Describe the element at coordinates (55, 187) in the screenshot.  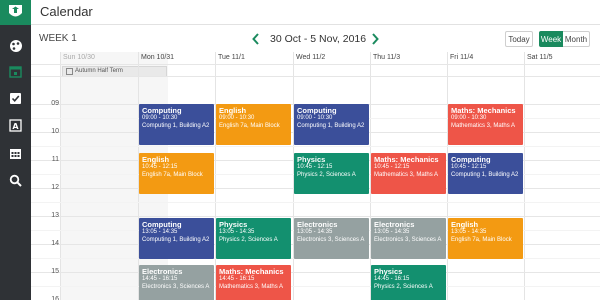
I see `hour-label: 12` at that location.